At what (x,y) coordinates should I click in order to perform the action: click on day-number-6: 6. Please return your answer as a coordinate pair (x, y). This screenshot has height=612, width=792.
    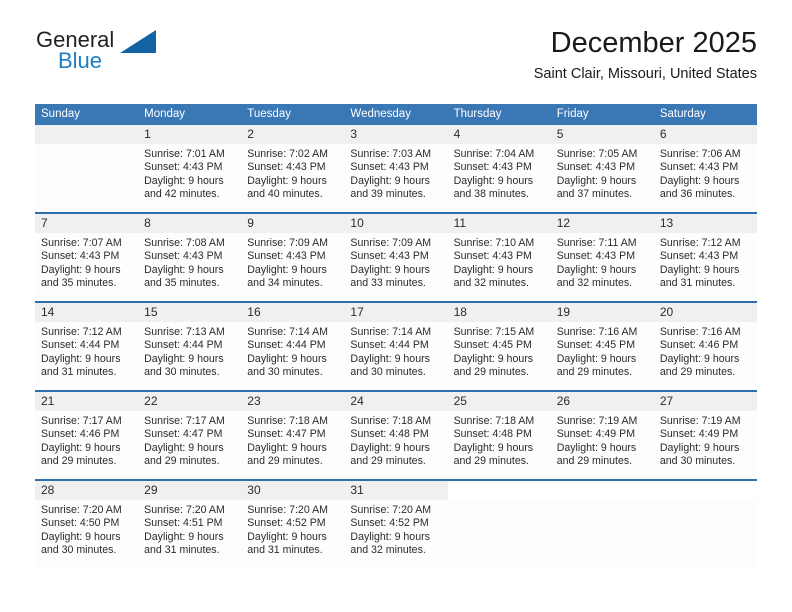
    Looking at the image, I should click on (705, 134).